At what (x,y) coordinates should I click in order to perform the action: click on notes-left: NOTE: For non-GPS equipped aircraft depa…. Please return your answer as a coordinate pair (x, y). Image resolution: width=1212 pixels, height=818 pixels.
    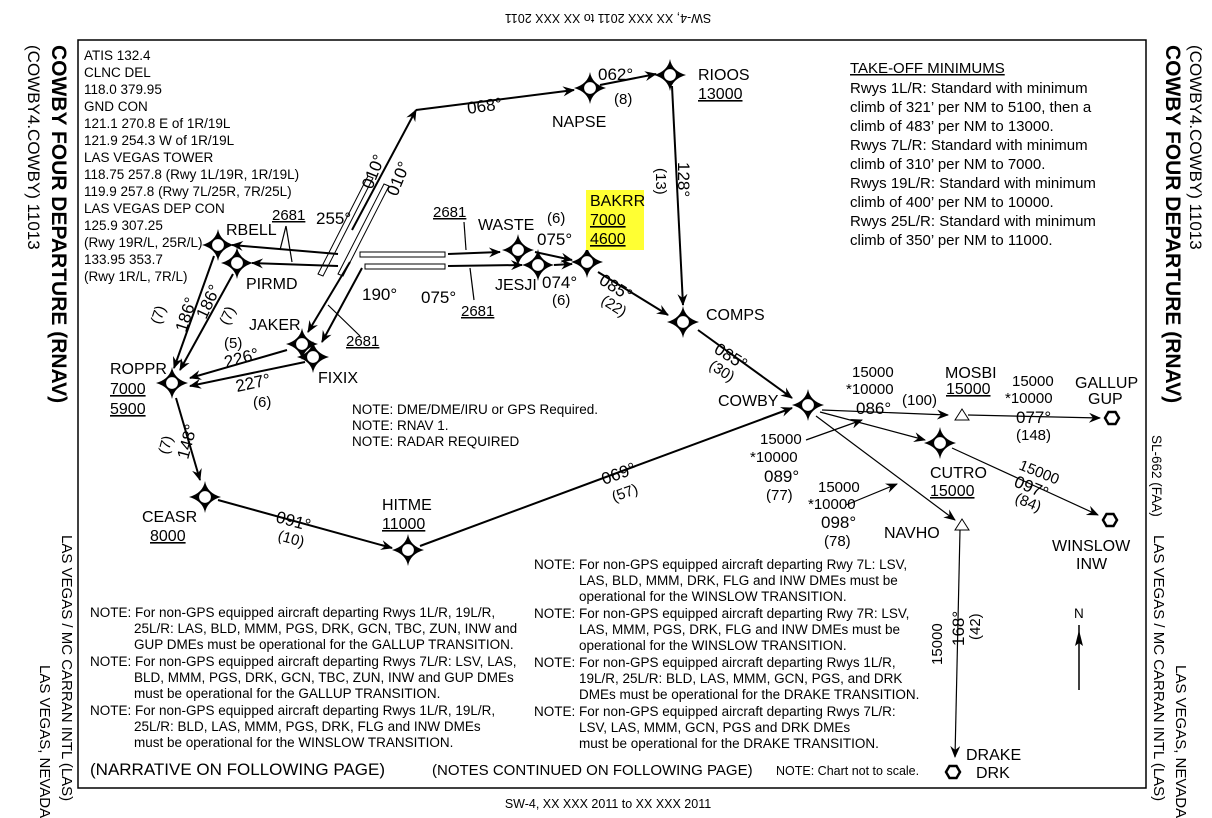
    Looking at the image, I should click on (303, 677).